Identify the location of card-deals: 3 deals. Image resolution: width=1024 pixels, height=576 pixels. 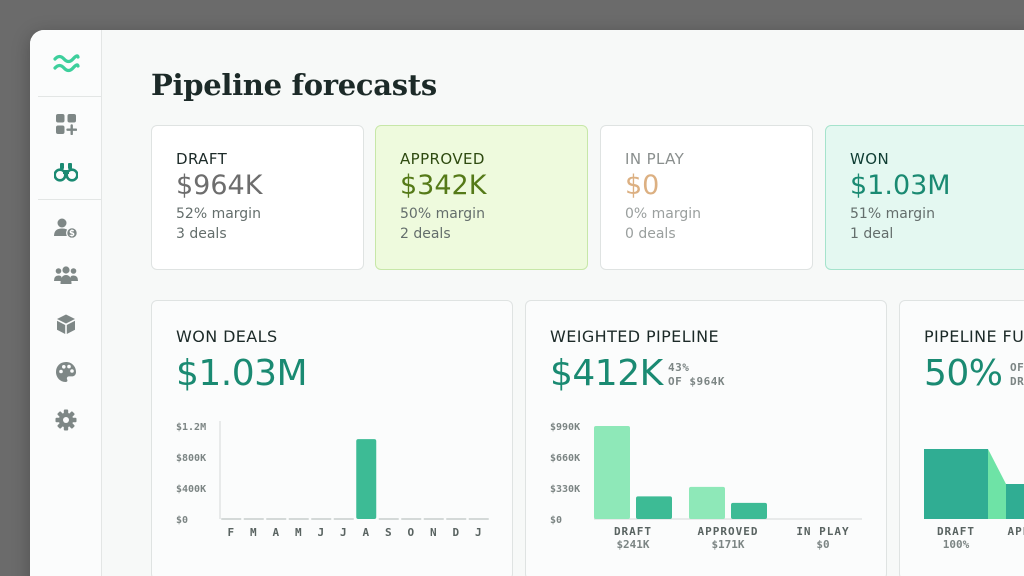
(201, 234).